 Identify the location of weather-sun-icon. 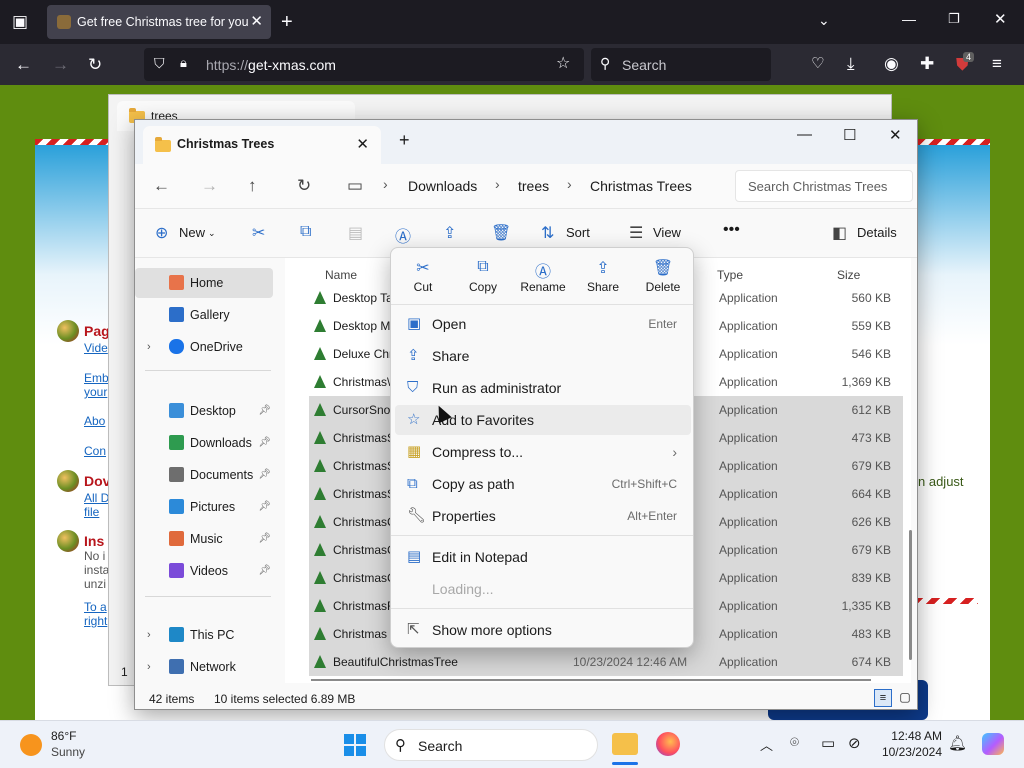
(31, 745).